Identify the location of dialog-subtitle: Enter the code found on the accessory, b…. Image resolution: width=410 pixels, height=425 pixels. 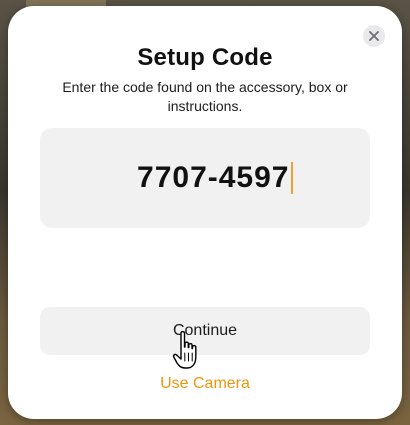
(205, 96).